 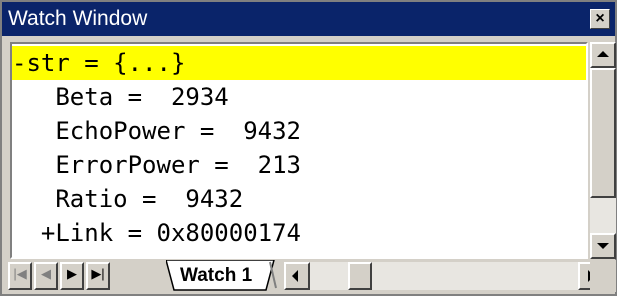 What do you see at coordinates (299, 63) in the screenshot?
I see `watch-row-str: -str = {...}` at bounding box center [299, 63].